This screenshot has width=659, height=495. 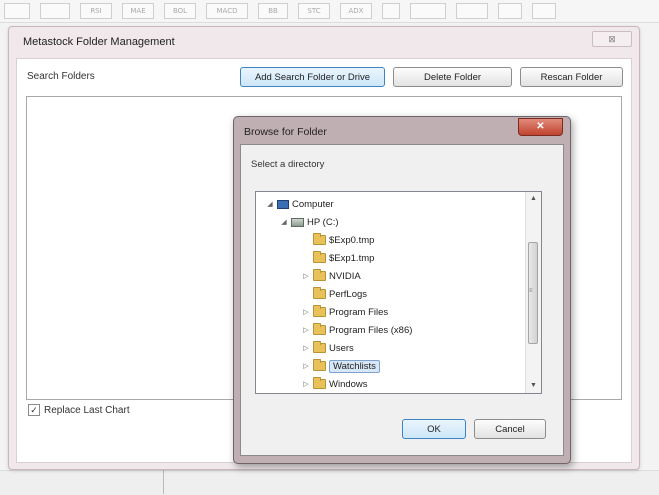 I want to click on tree-item-label: PerfLogs, so click(x=348, y=294).